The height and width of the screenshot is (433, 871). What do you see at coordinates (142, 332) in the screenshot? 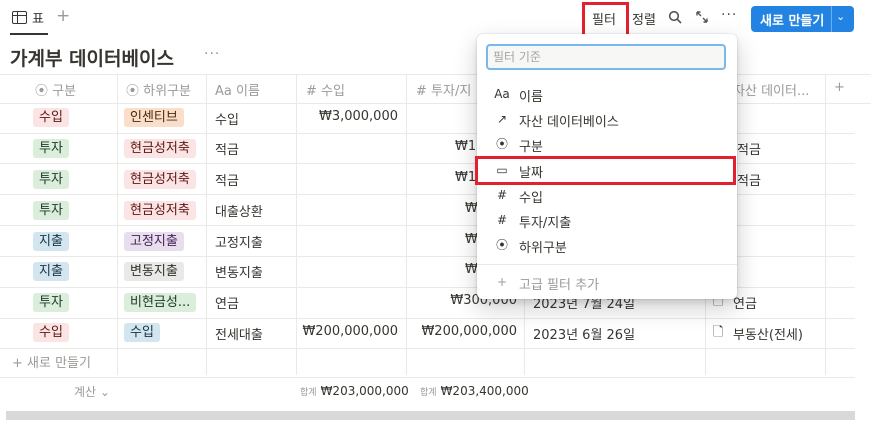
I see `subtype-tag: 수입` at bounding box center [142, 332].